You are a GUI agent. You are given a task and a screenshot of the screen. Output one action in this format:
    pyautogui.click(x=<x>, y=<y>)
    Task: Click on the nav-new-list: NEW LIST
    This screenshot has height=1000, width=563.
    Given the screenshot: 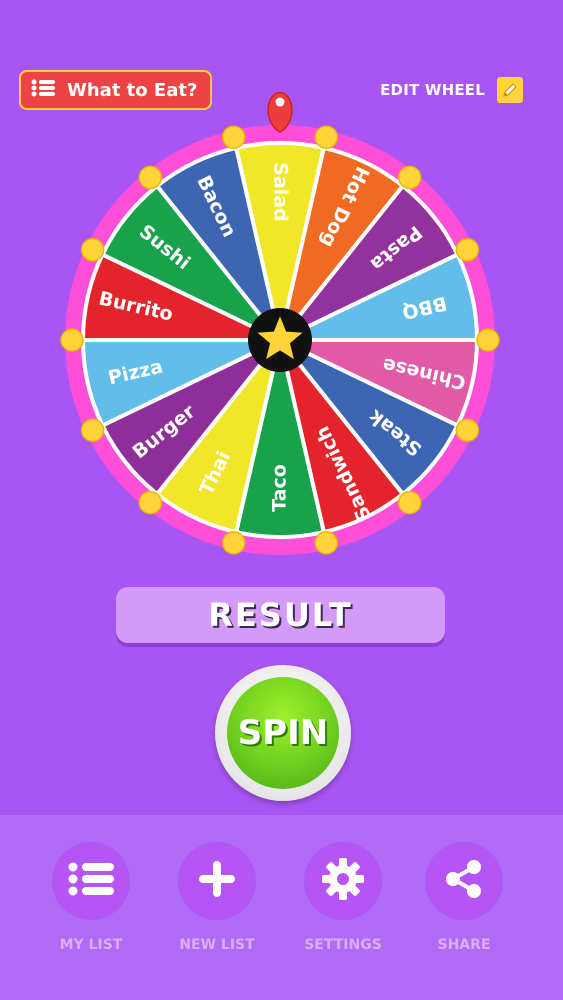 What is the action you would take?
    pyautogui.click(x=217, y=898)
    